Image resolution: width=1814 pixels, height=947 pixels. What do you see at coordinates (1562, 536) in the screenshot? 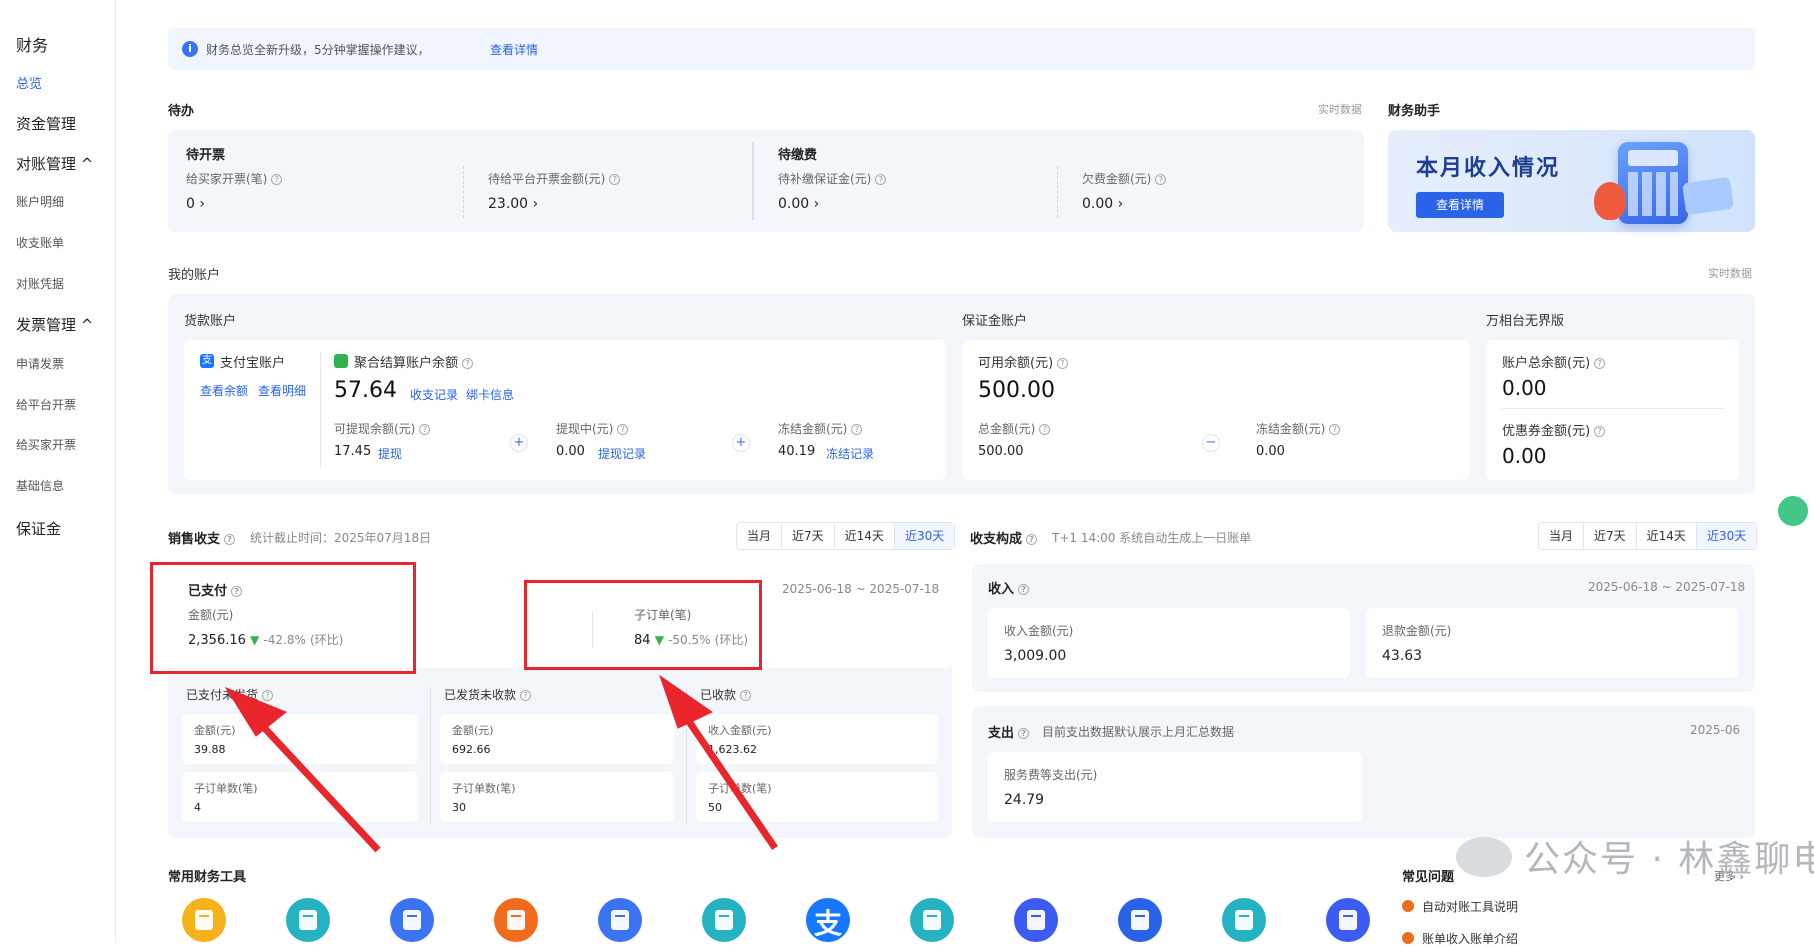
I see `tab-this-month: 当月` at bounding box center [1562, 536].